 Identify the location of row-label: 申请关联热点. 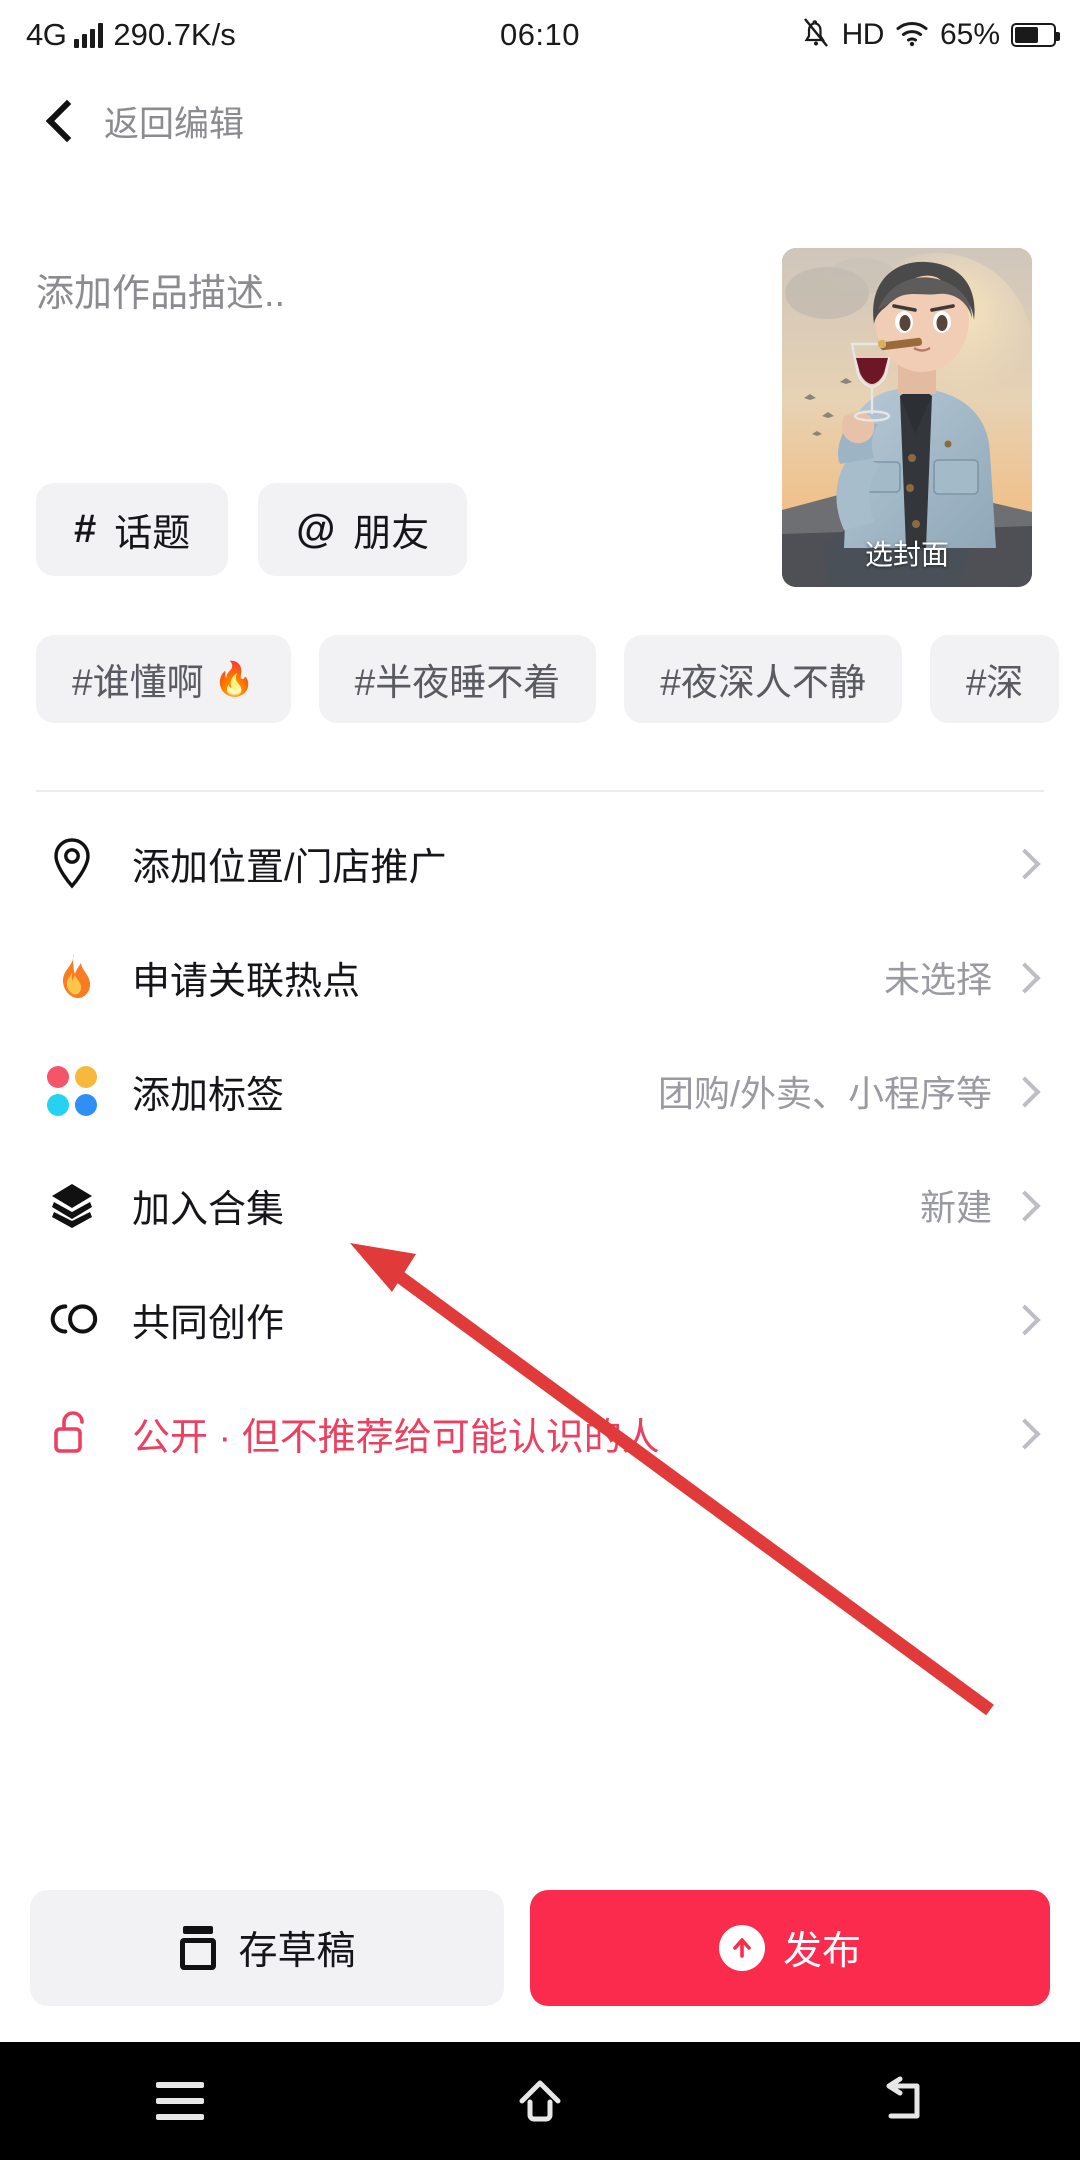
(246, 981).